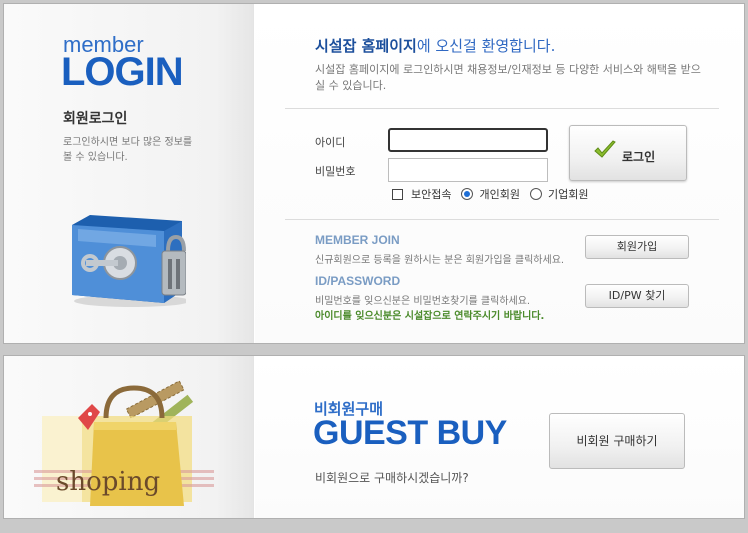 The width and height of the screenshot is (748, 533). I want to click on corporate-member-radio, so click(535, 194).